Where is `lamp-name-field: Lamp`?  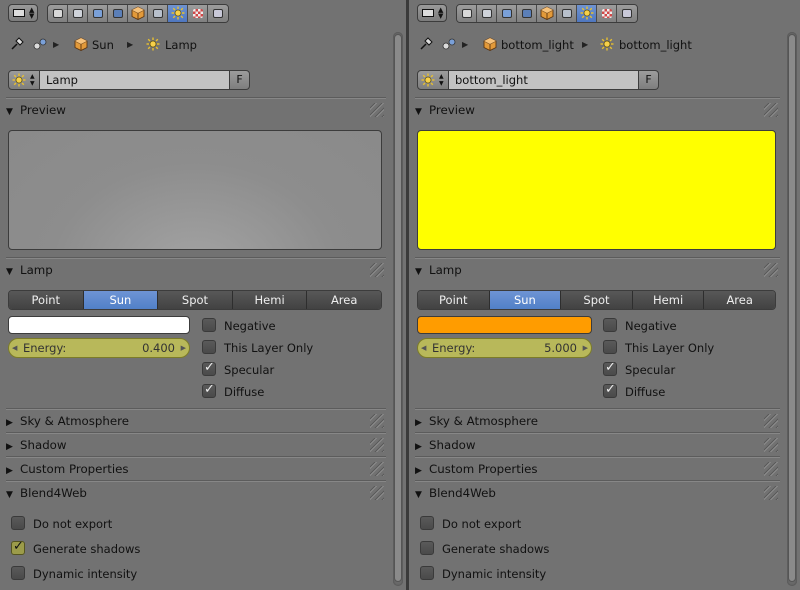 lamp-name-field: Lamp is located at coordinates (135, 80).